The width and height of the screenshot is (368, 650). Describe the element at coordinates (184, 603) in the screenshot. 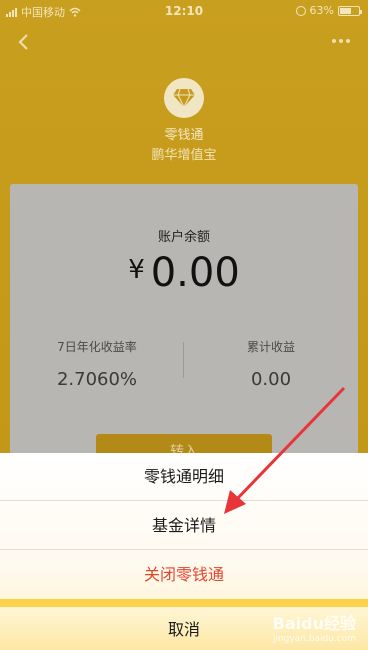

I see `sheet-separator` at that location.